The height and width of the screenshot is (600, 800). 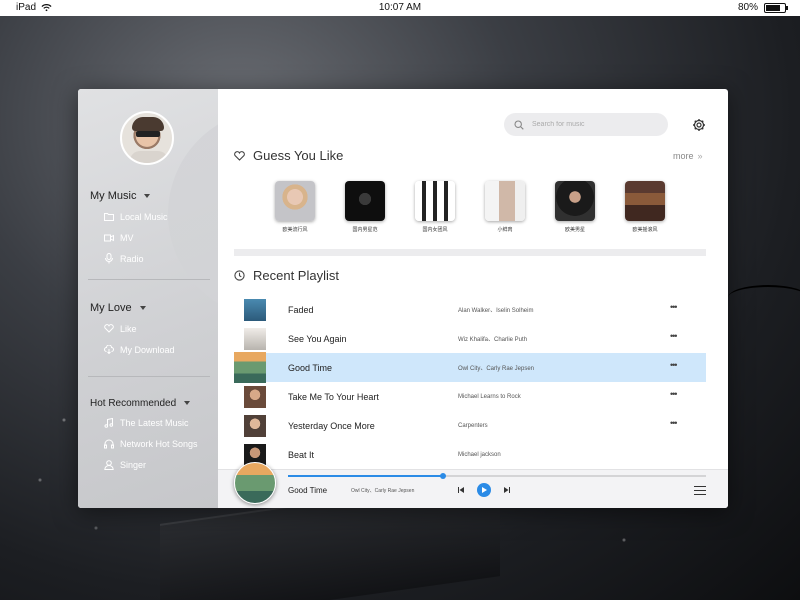 What do you see at coordinates (109, 237) in the screenshot?
I see `video-camera-icon` at bounding box center [109, 237].